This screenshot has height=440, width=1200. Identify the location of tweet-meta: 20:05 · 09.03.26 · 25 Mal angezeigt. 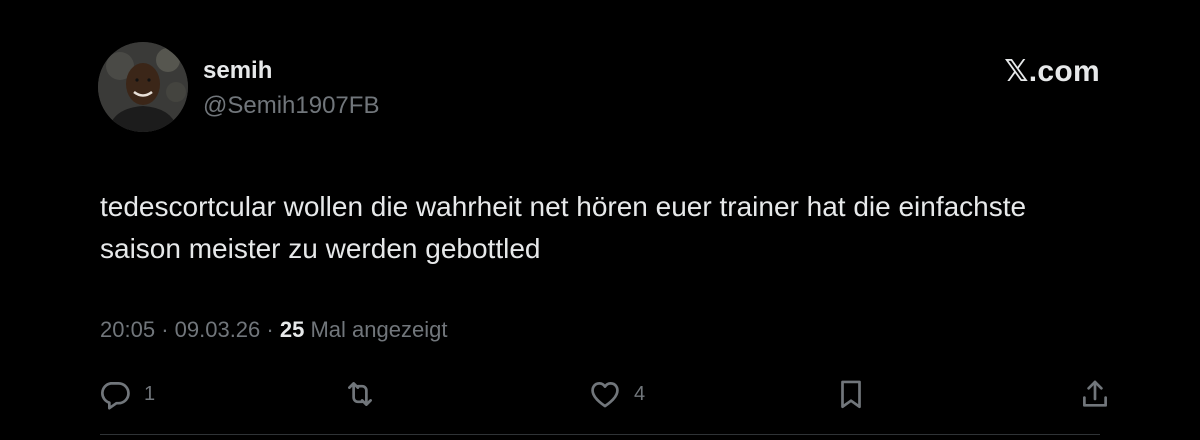
(273, 330).